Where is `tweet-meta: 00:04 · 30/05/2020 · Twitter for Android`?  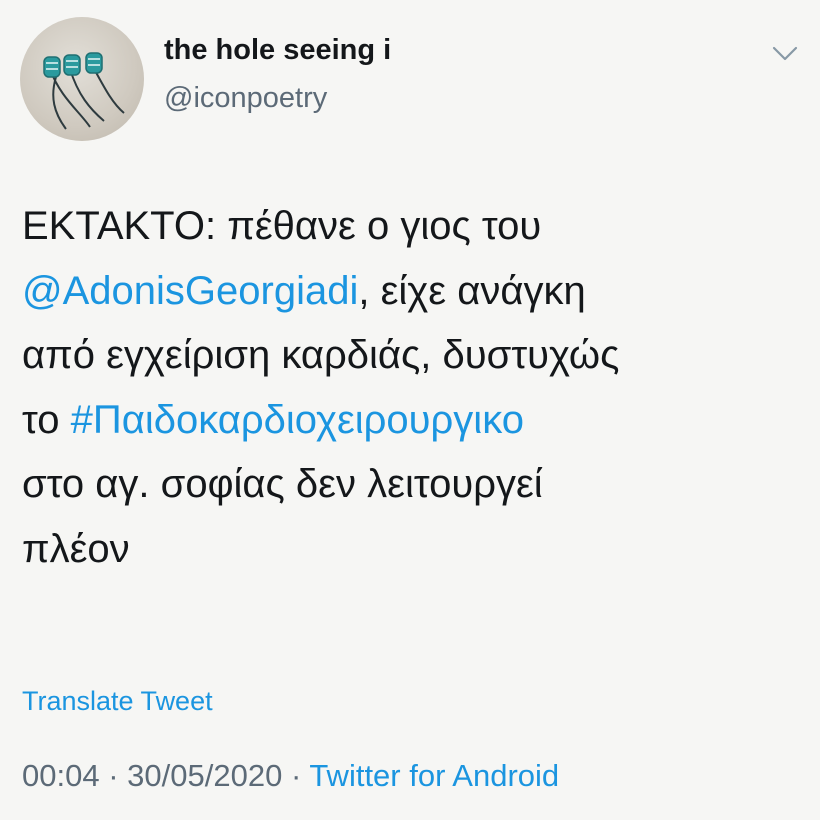 tweet-meta: 00:04 · 30/05/2020 · Twitter for Android is located at coordinates (290, 776).